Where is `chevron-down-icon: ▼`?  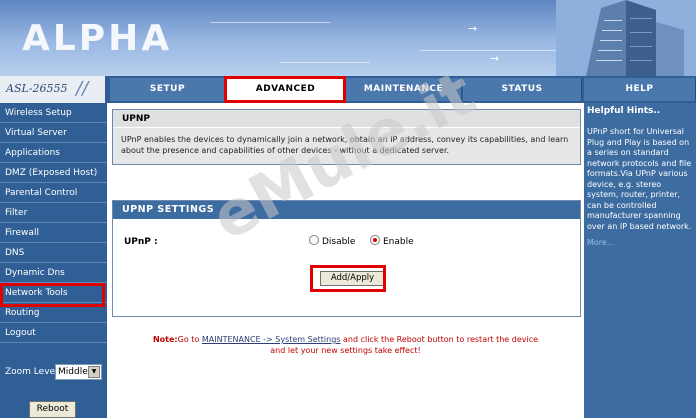 chevron-down-icon: ▼ is located at coordinates (94, 372).